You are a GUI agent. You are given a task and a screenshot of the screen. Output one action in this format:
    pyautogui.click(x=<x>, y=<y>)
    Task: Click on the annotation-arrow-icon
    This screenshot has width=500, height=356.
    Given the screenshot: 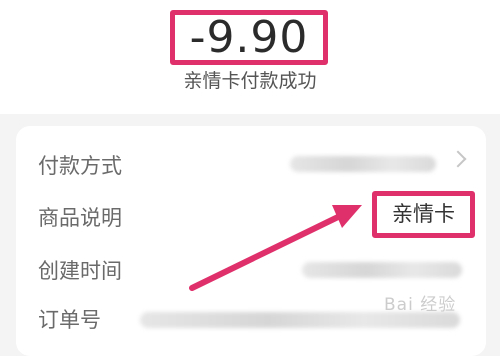 What is the action you would take?
    pyautogui.click(x=275, y=248)
    